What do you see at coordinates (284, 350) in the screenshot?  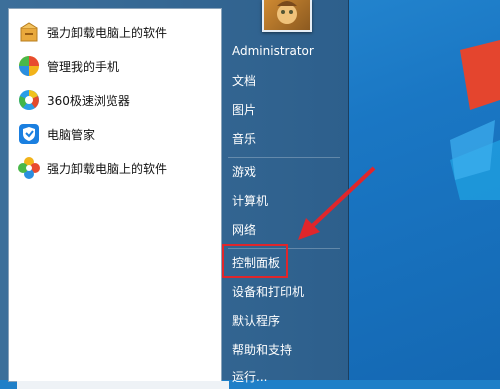 I see `place-help-support: 帮助和支持` at bounding box center [284, 350].